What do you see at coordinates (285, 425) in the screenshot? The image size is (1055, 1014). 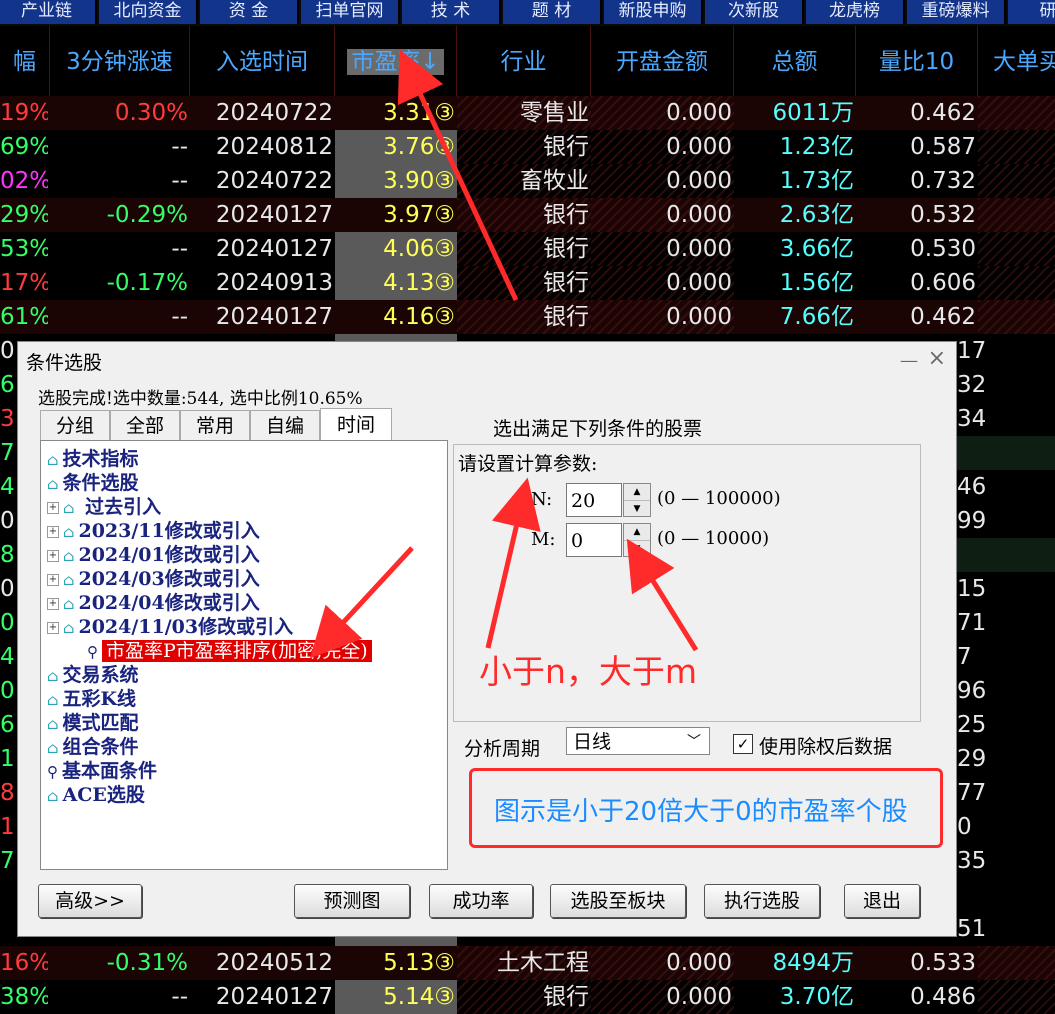 I see `dialog-tab: 自编` at bounding box center [285, 425].